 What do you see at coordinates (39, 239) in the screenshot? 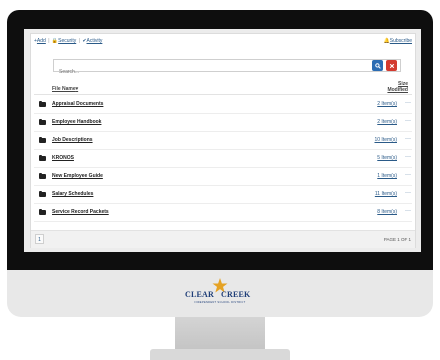
I see `page-1-button: 1` at bounding box center [39, 239].